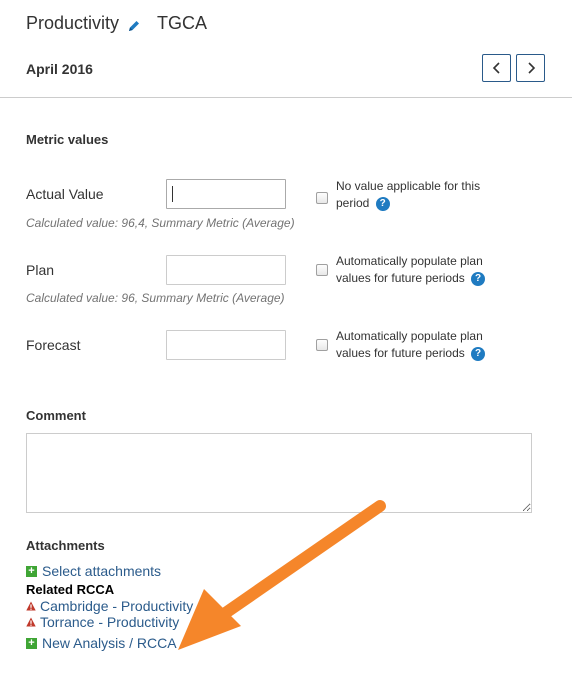 The image size is (572, 677). I want to click on plan-auto-populate-checkbox, so click(322, 270).